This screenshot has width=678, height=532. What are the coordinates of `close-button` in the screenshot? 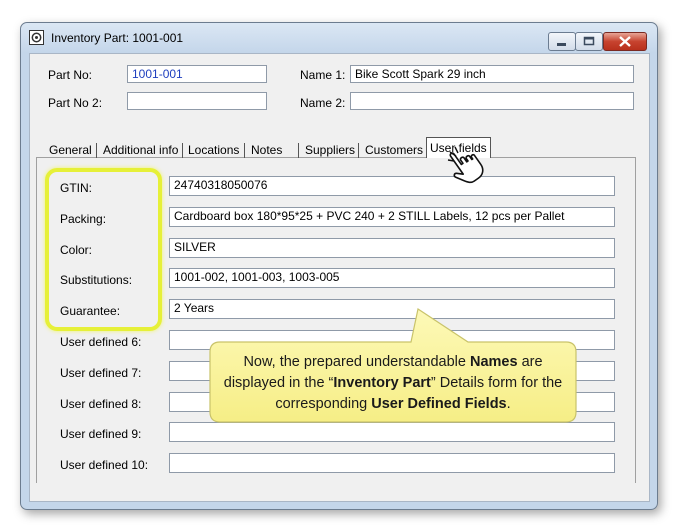 It's located at (625, 41).